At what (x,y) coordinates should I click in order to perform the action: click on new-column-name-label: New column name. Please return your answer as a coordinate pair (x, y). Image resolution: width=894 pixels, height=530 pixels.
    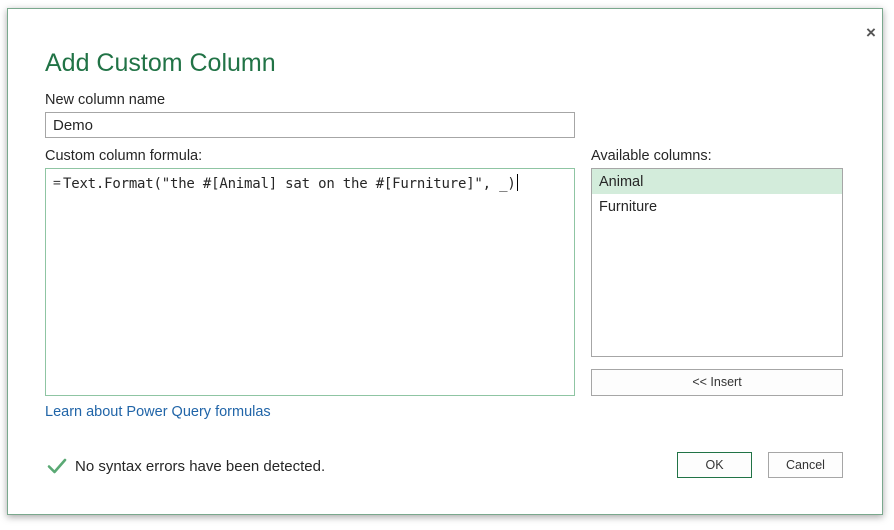
    Looking at the image, I should click on (105, 100).